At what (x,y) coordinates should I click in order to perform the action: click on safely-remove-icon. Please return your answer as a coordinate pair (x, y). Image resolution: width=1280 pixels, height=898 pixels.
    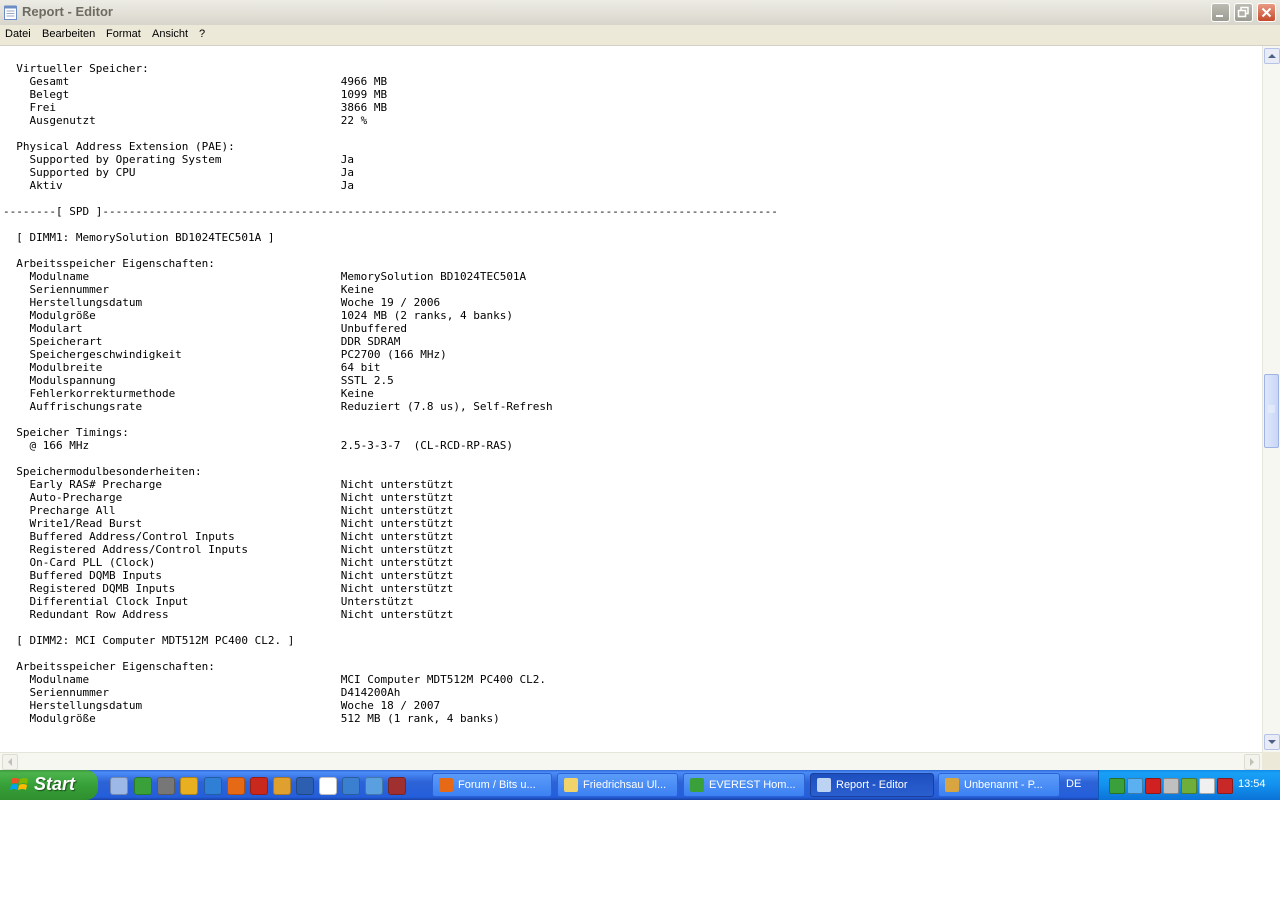
    Looking at the image, I should click on (1207, 786).